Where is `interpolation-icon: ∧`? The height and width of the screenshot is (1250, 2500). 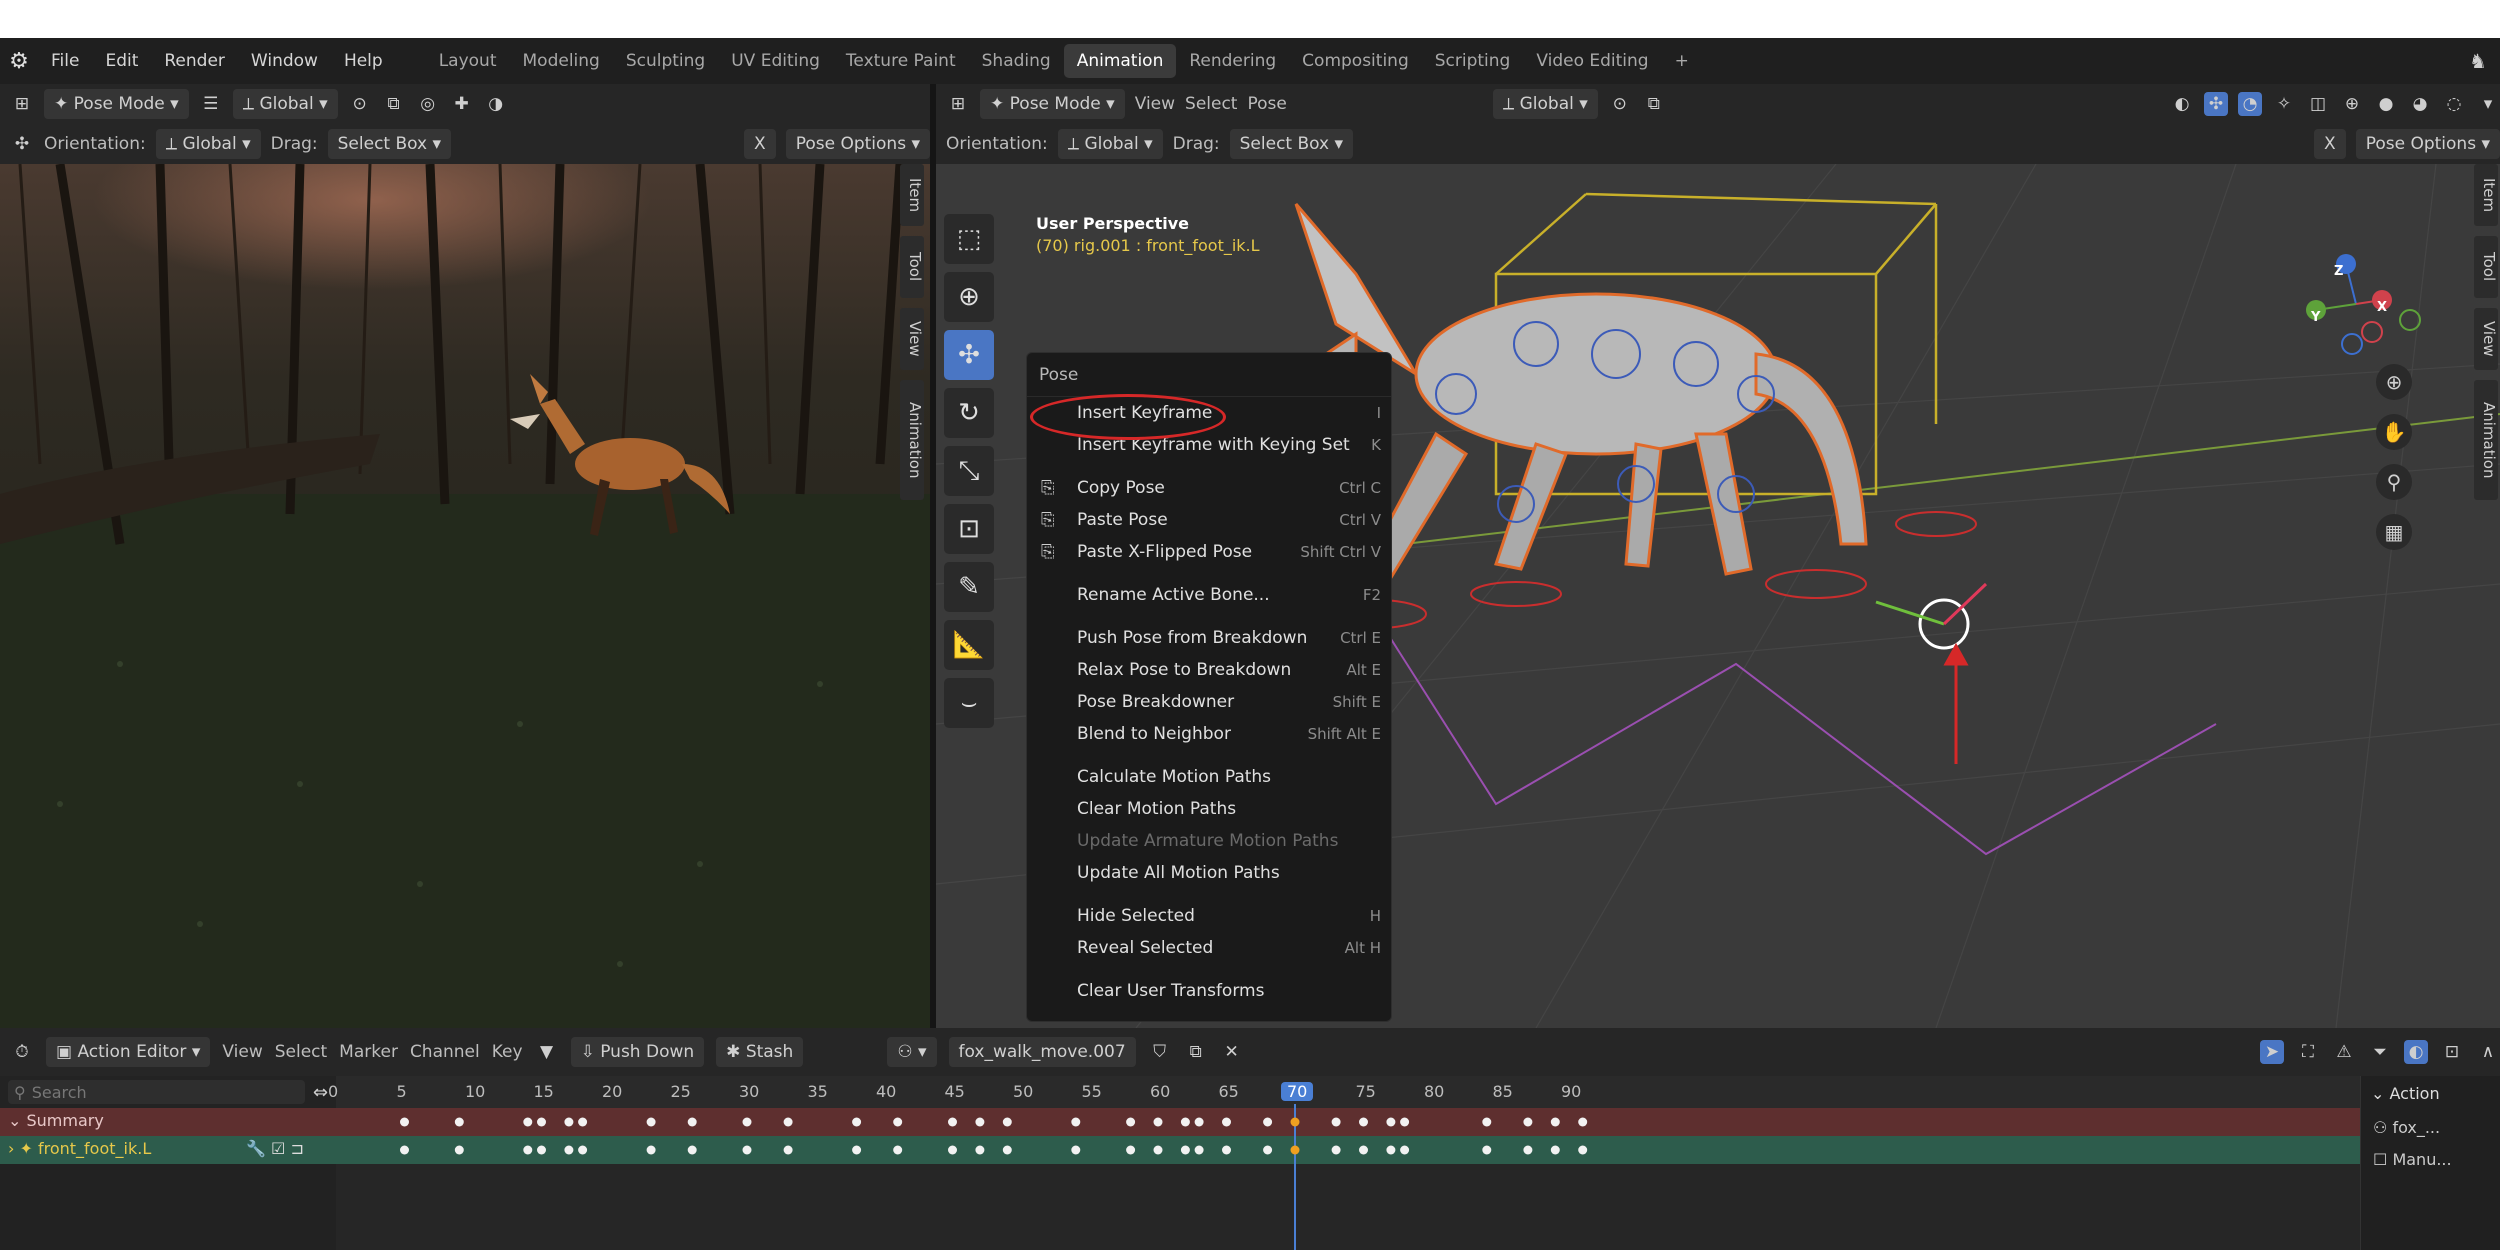
interpolation-icon: ∧ is located at coordinates (2488, 1052).